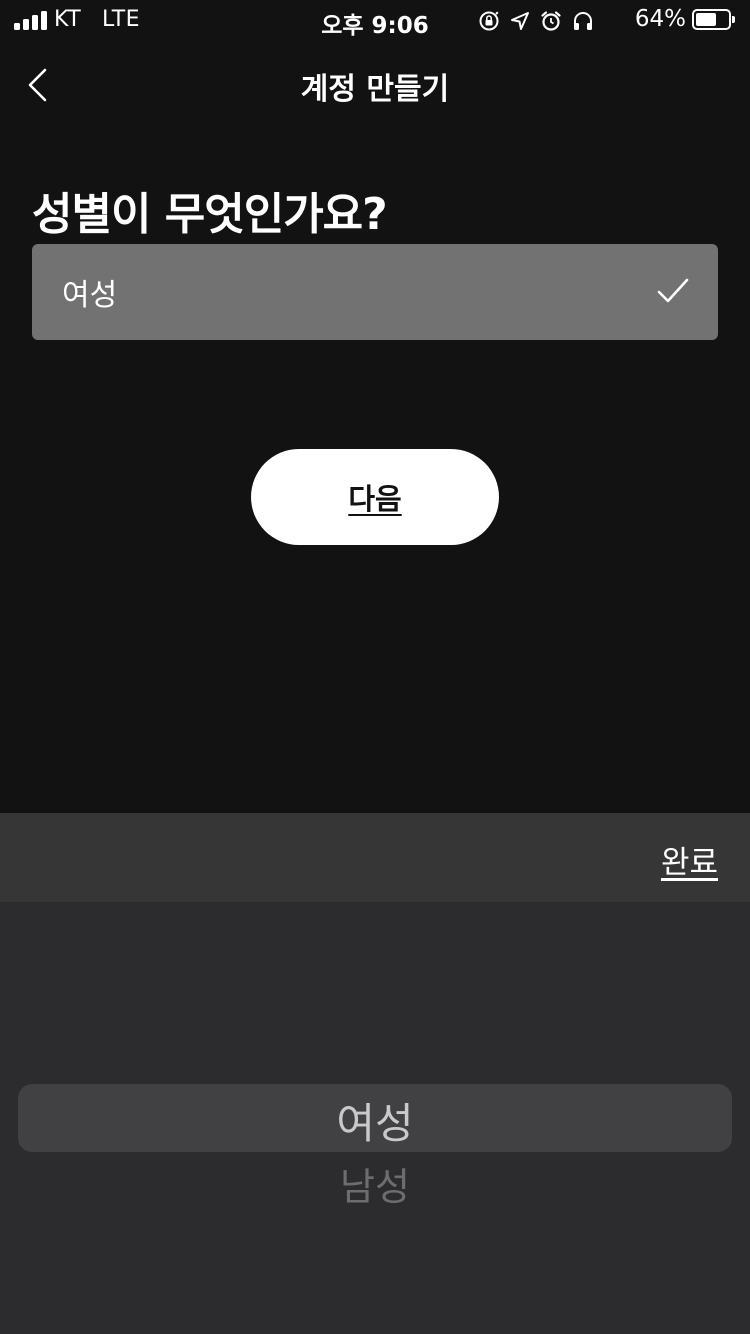  I want to click on orientation-lock-icon, so click(489, 21).